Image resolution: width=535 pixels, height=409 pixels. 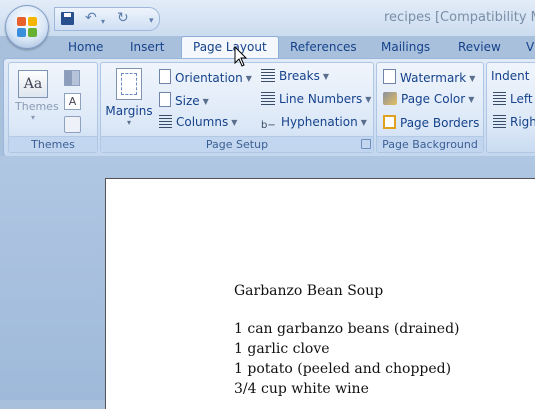 What do you see at coordinates (479, 47) in the screenshot?
I see `tab-review: Review` at bounding box center [479, 47].